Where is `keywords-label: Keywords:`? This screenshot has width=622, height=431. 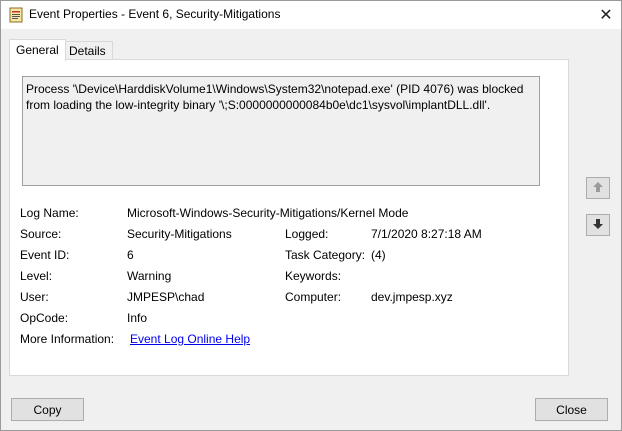 keywords-label: Keywords: is located at coordinates (313, 276).